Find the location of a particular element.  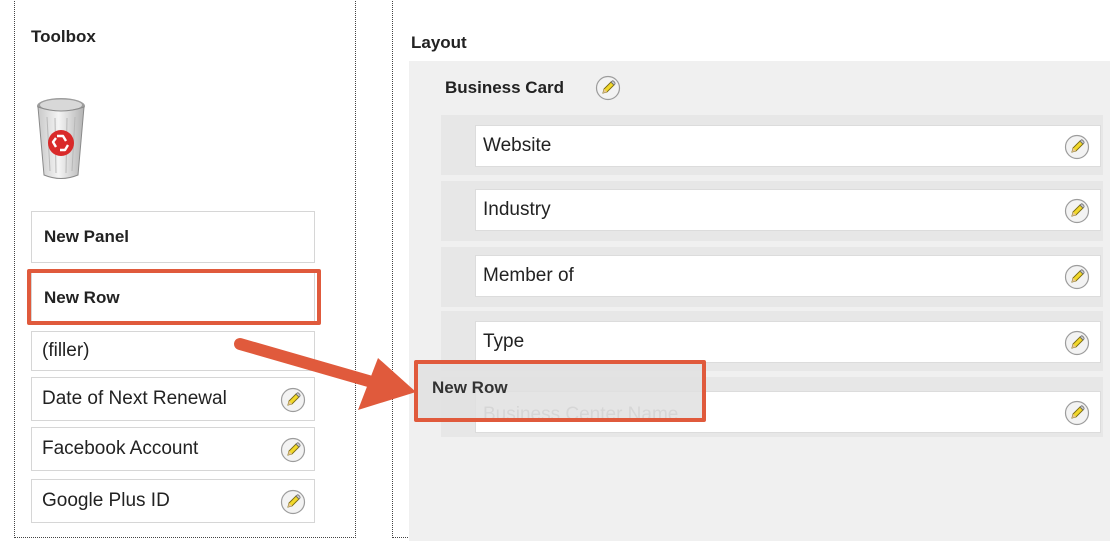

toolbox-title: Toolbox is located at coordinates (63, 36).